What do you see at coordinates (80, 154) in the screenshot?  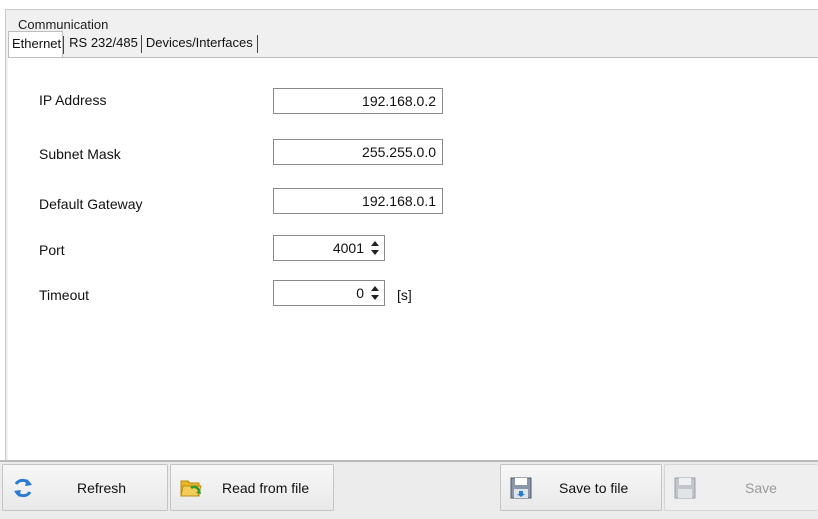 I see `subnet-mask-label: Subnet Mask` at bounding box center [80, 154].